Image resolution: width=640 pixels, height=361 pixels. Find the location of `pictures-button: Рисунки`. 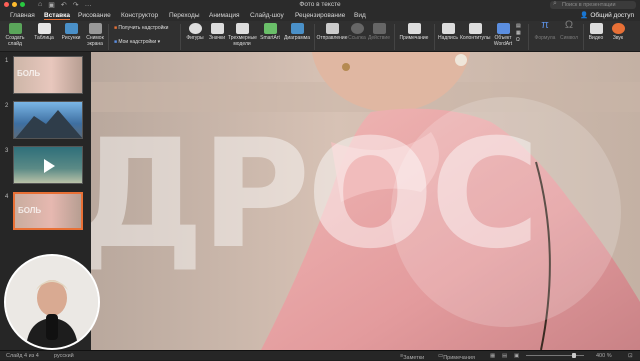

pictures-button: Рисунки is located at coordinates (71, 32).